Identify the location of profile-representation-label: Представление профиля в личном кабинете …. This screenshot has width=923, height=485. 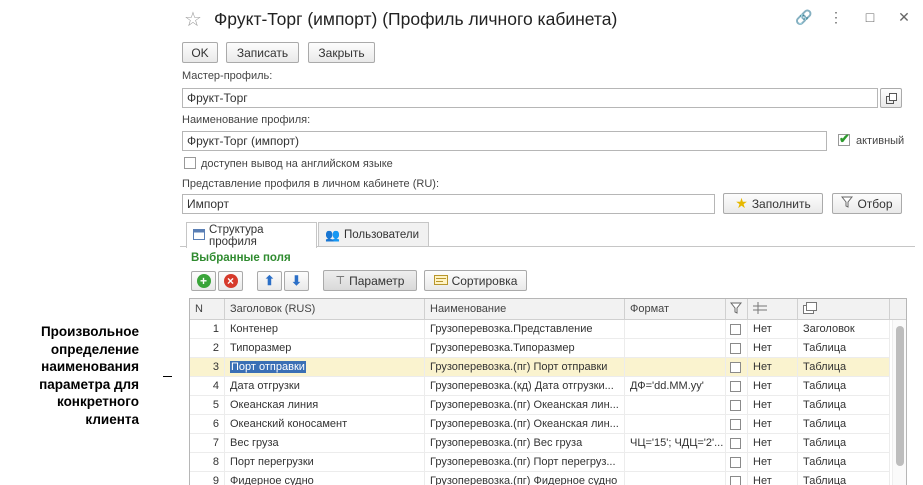
(310, 184).